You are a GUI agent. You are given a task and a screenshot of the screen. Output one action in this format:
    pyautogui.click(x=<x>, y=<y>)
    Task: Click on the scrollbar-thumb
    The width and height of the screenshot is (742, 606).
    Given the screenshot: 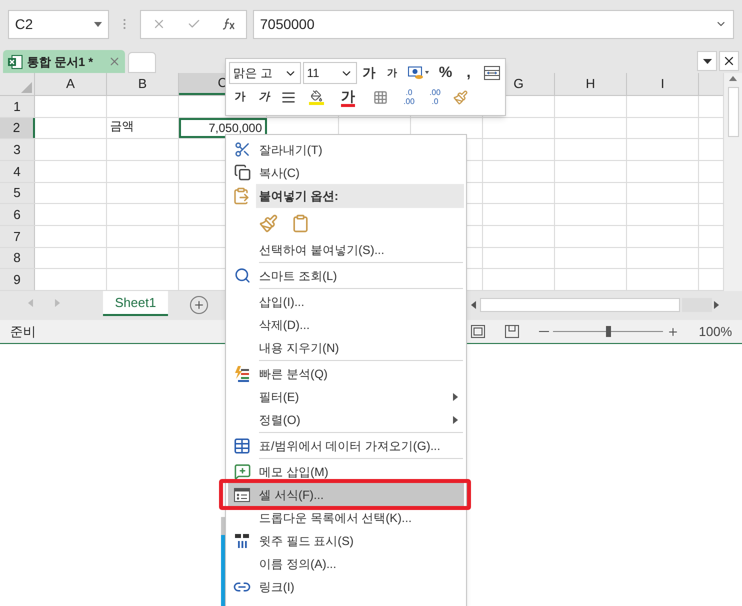 What is the action you would take?
    pyautogui.click(x=733, y=112)
    